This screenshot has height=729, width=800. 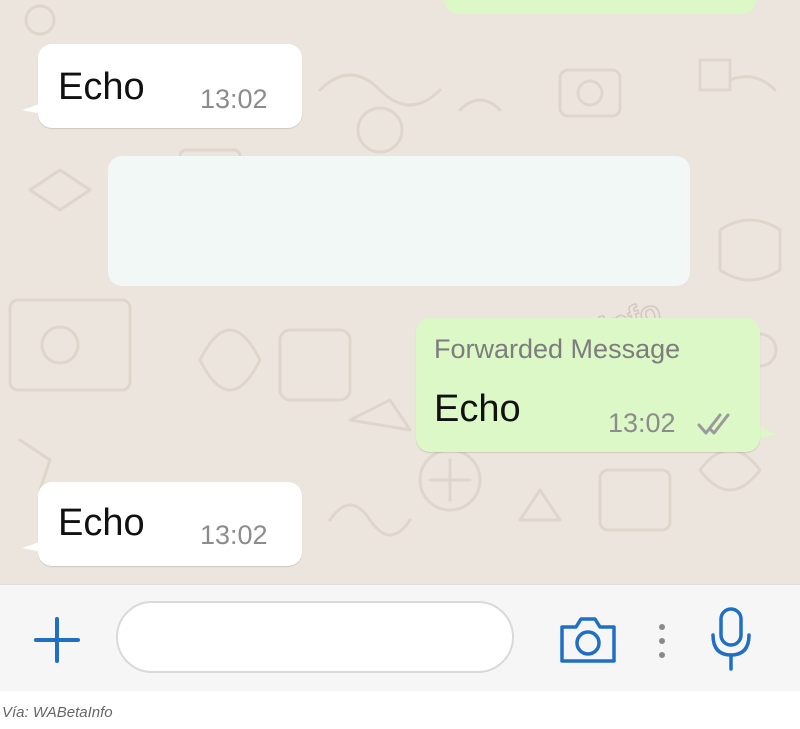 What do you see at coordinates (57, 712) in the screenshot?
I see `image-caption: Vía: WABetaInfo` at bounding box center [57, 712].